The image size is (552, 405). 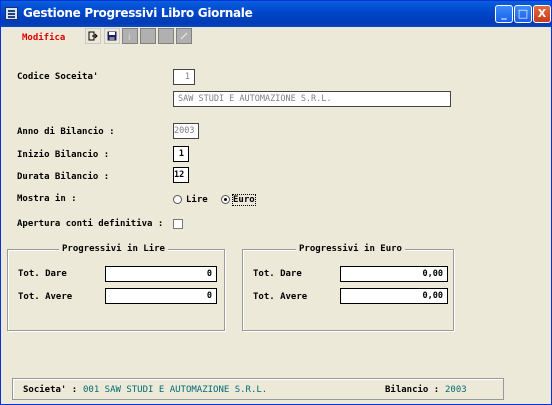 What do you see at coordinates (184, 77) in the screenshot?
I see `company-code-field: 1` at bounding box center [184, 77].